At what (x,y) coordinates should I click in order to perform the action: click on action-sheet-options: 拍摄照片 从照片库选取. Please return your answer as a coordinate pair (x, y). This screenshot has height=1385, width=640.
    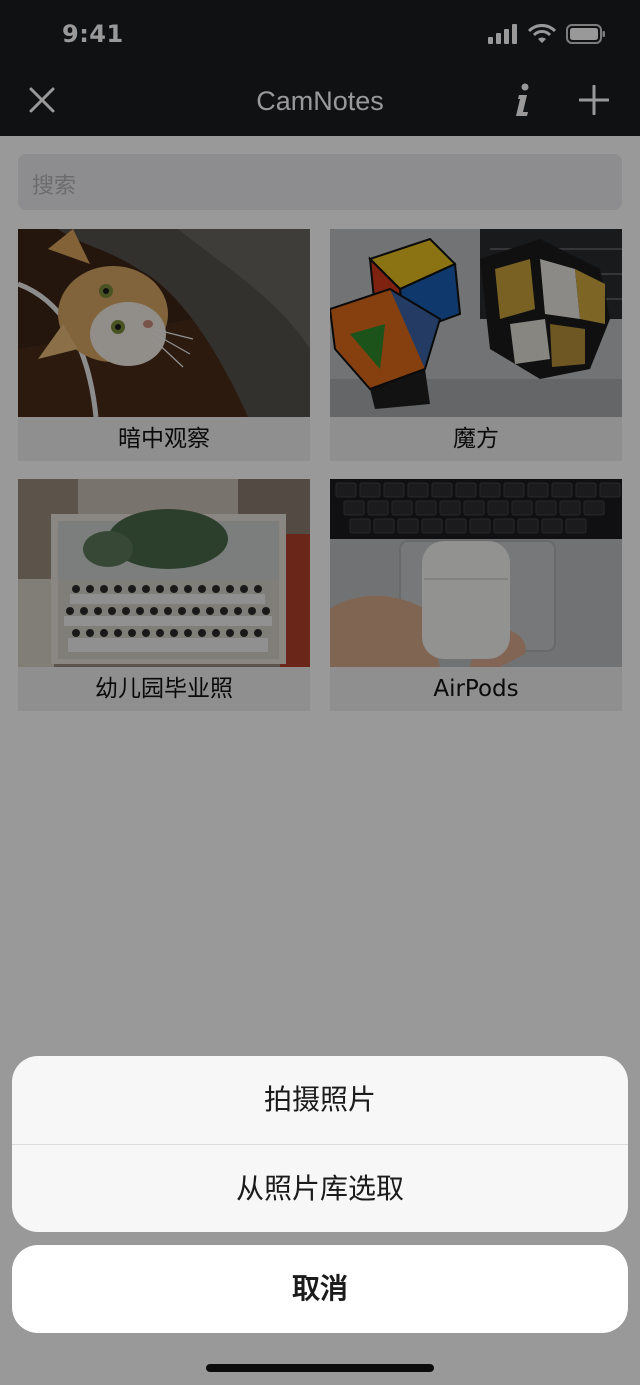
    Looking at the image, I should click on (320, 1144).